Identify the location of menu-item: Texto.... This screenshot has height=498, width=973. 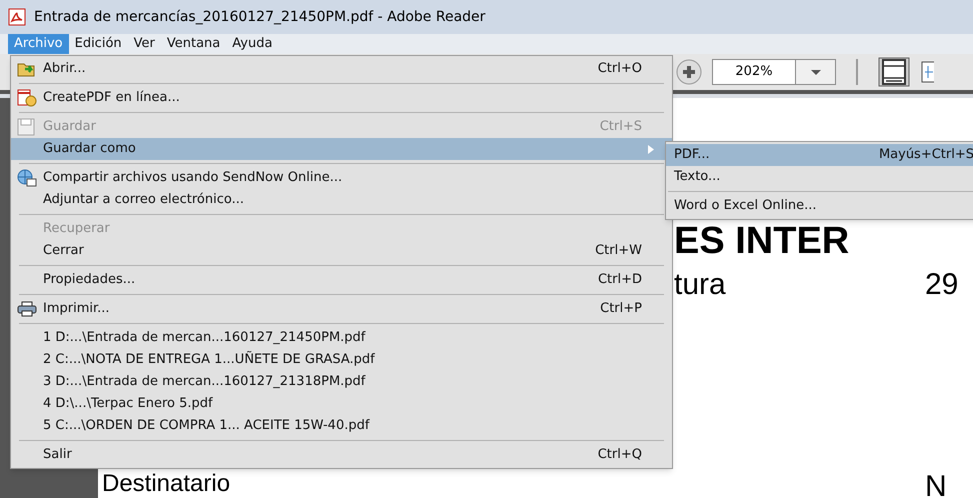
(819, 177).